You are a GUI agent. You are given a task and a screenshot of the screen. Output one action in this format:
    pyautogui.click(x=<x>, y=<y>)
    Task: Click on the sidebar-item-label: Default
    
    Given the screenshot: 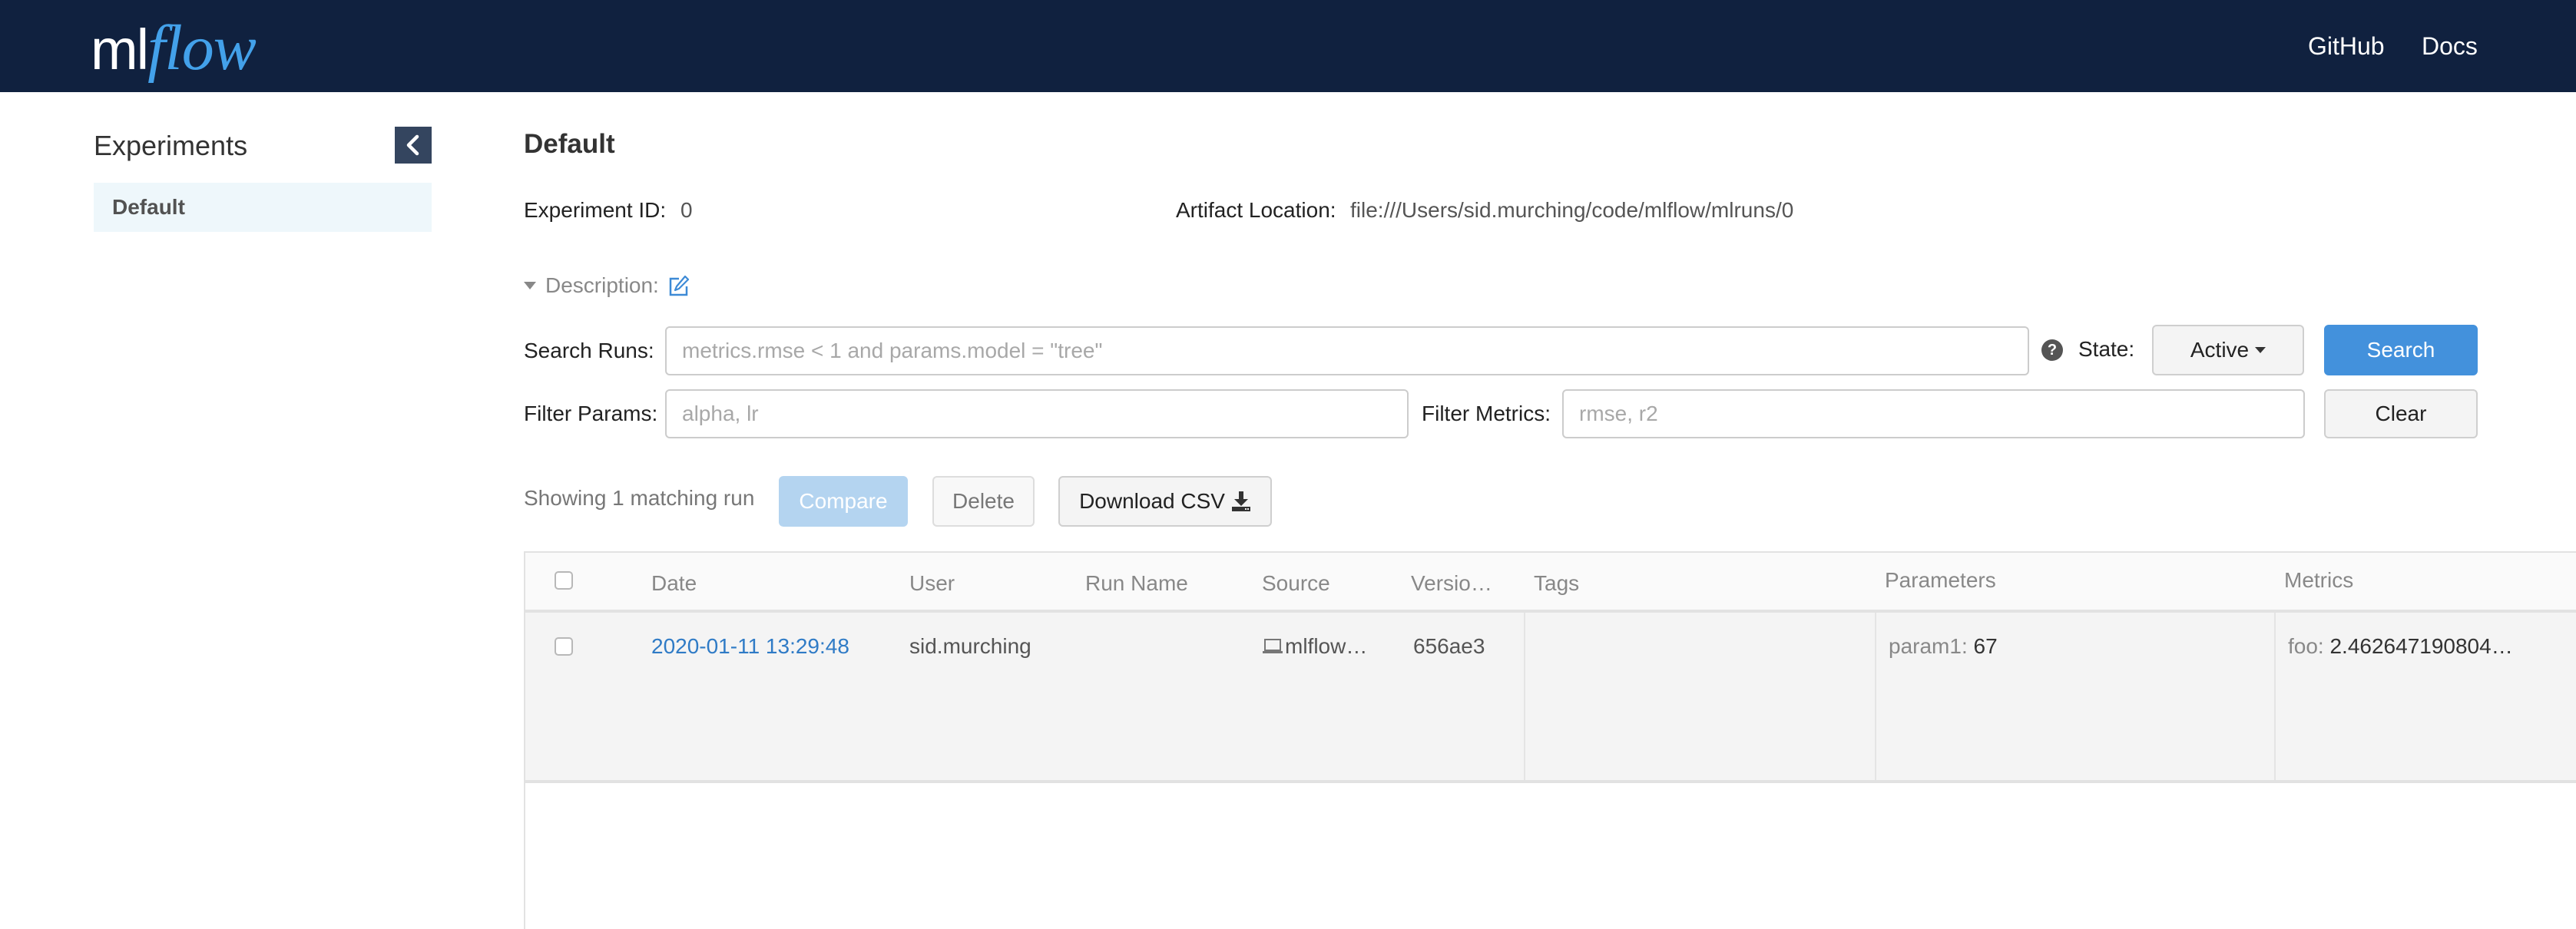 What is the action you would take?
    pyautogui.click(x=148, y=207)
    